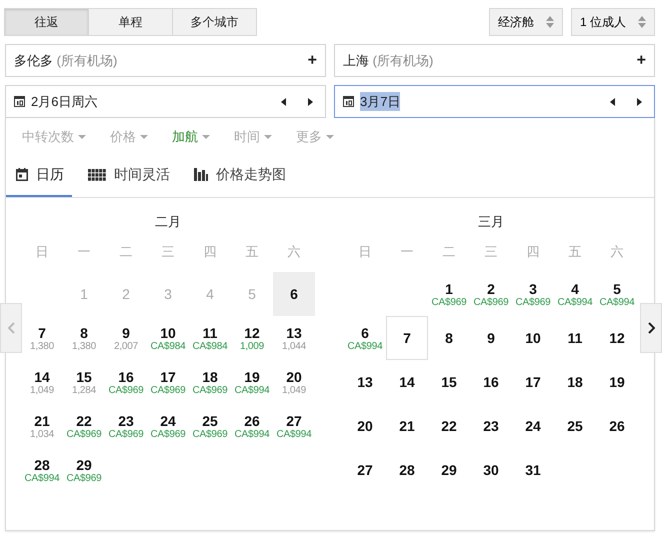  I want to click on calendar-icon, so click(19, 101).